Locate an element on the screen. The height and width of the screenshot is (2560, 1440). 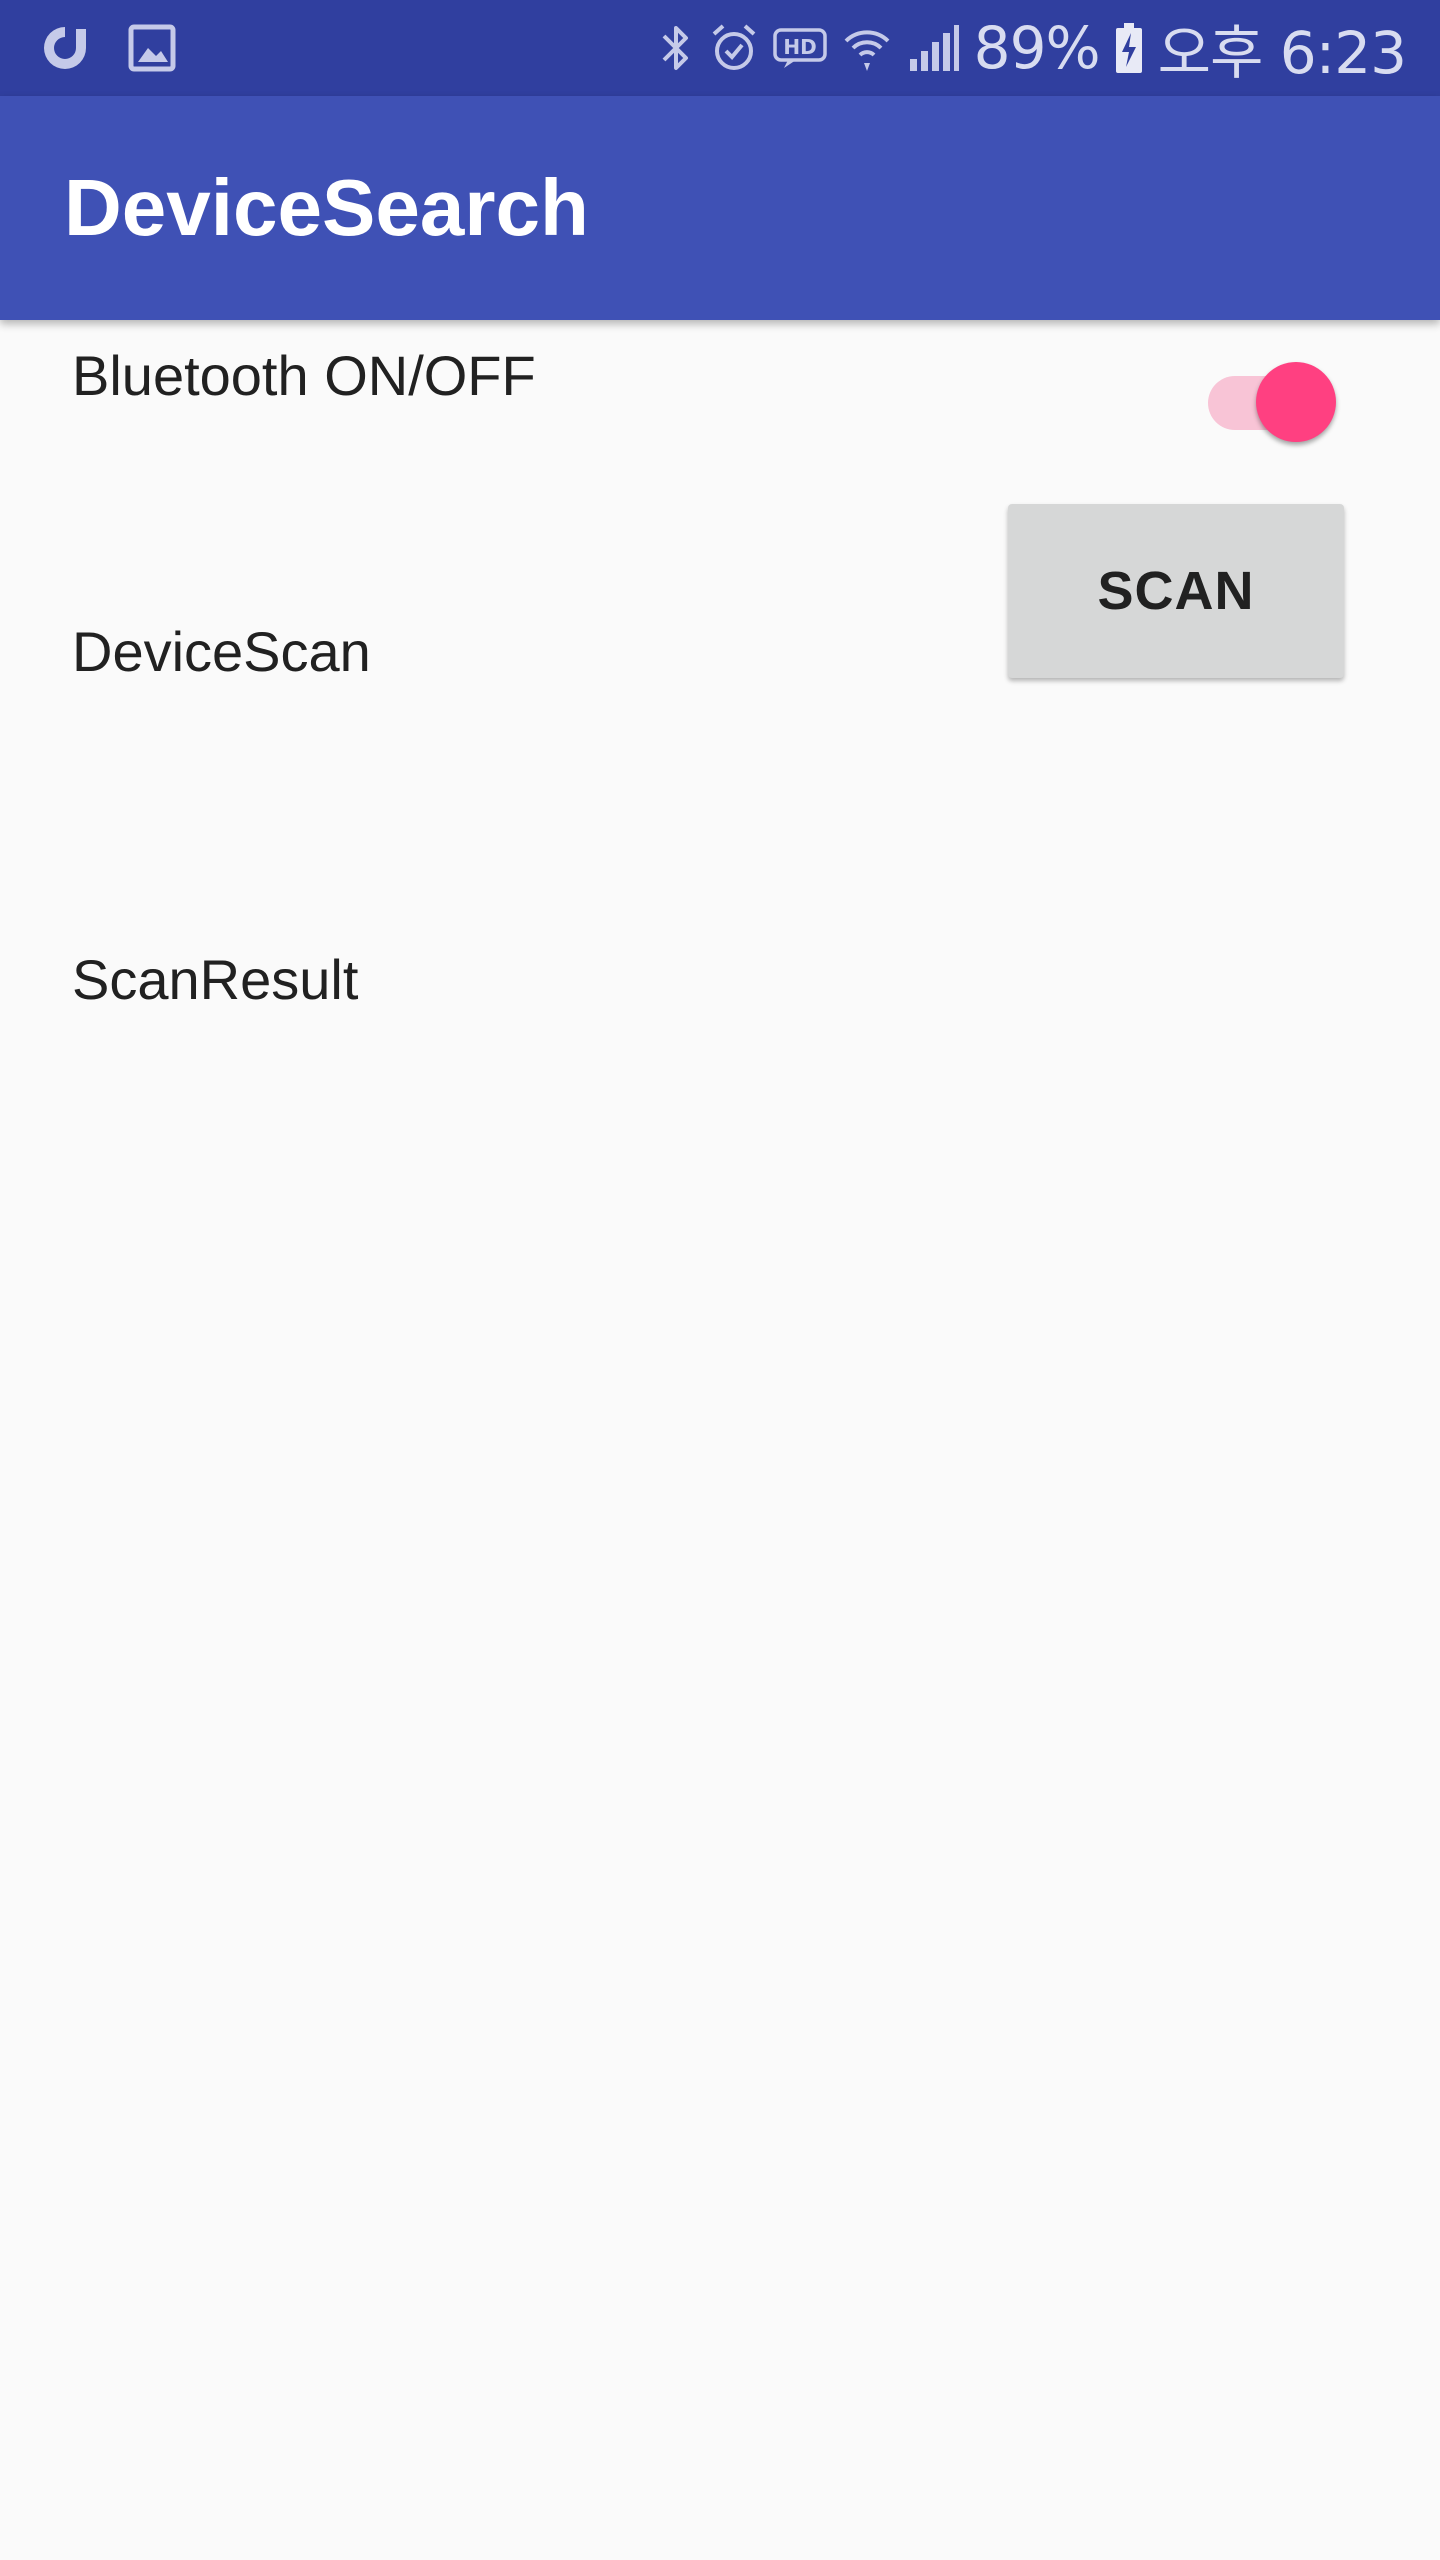
scan-result-label: ScanResult is located at coordinates (215, 979).